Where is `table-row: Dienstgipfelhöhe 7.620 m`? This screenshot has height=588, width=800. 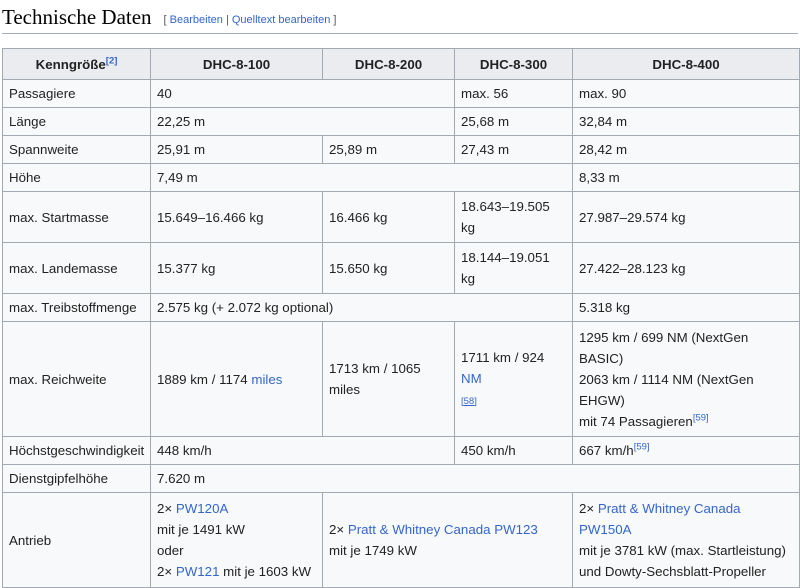
table-row: Dienstgipfelhöhe 7.620 m is located at coordinates (401, 478).